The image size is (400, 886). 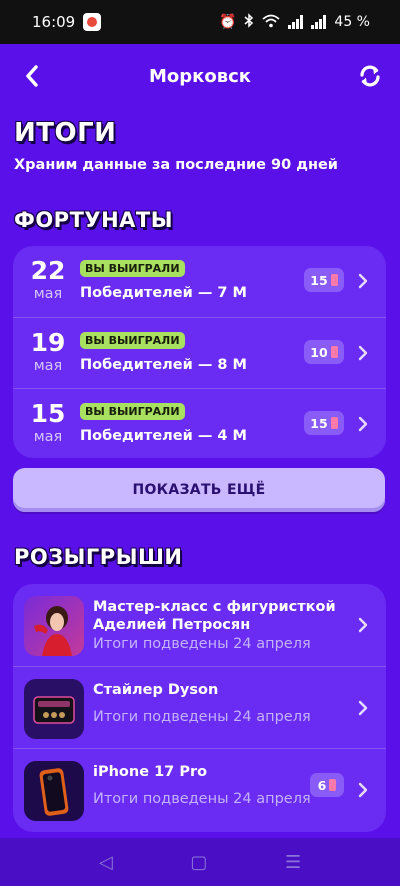 What do you see at coordinates (296, 22) in the screenshot?
I see `signal-icon` at bounding box center [296, 22].